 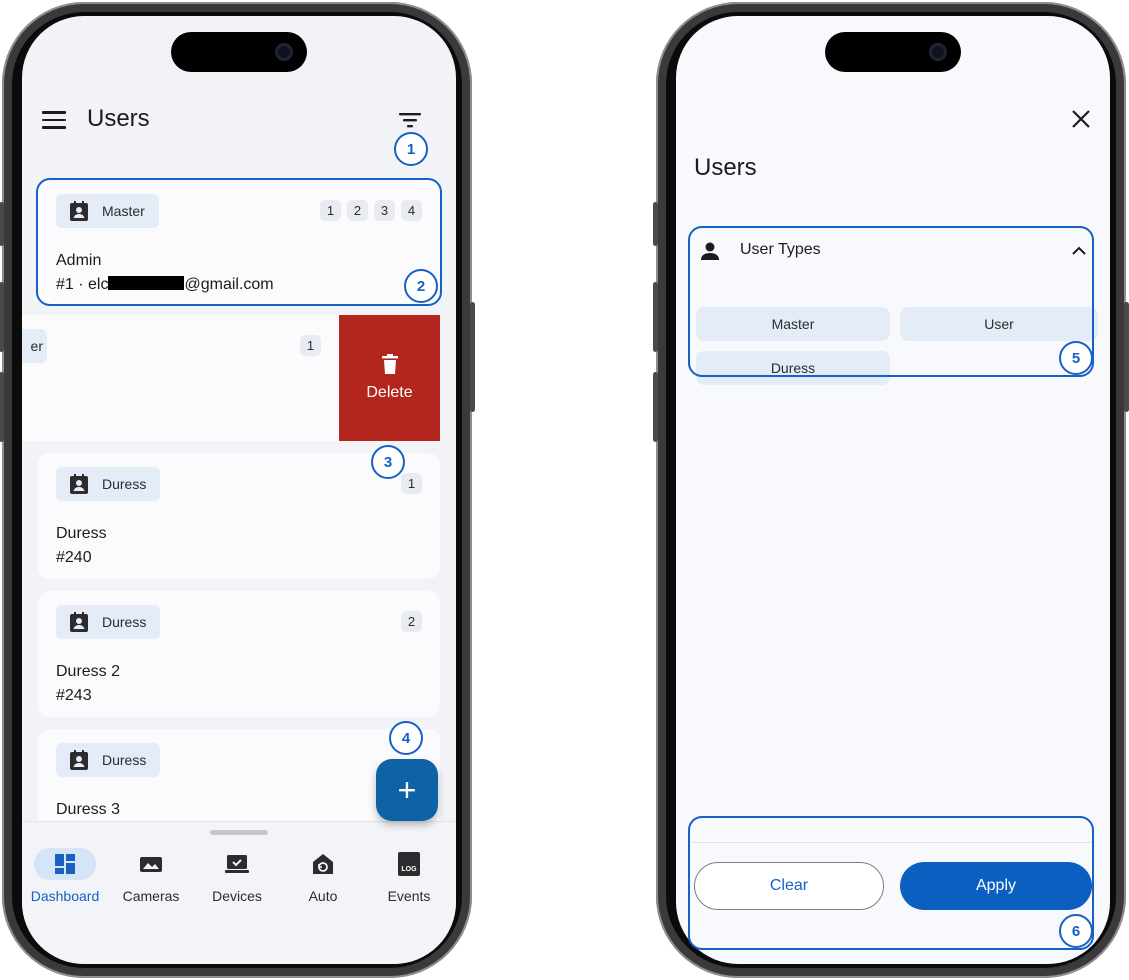 I want to click on partition-number: 4, so click(x=411, y=210).